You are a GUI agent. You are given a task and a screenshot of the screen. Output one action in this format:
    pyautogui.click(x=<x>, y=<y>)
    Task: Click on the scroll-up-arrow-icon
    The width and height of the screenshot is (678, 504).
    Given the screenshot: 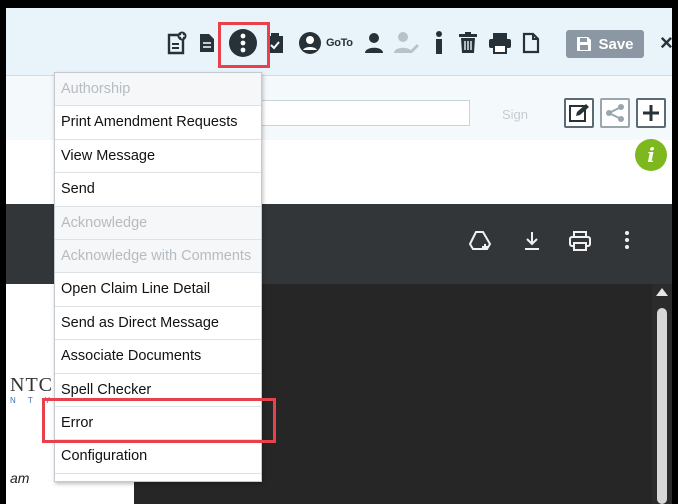 What is the action you would take?
    pyautogui.click(x=662, y=292)
    